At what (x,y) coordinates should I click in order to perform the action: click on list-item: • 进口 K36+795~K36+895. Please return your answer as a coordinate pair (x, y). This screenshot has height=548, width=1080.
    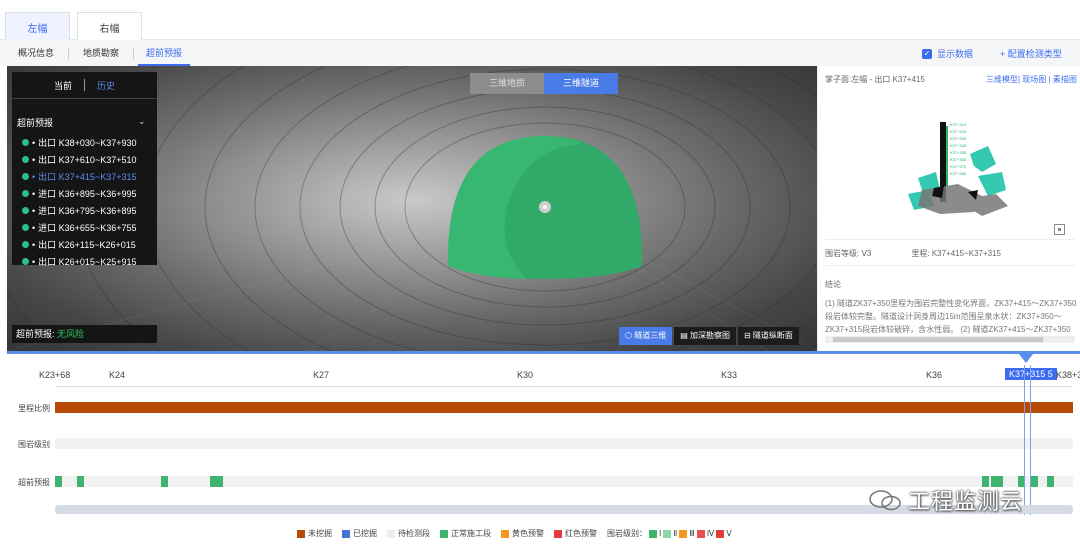
    Looking at the image, I should click on (79, 210).